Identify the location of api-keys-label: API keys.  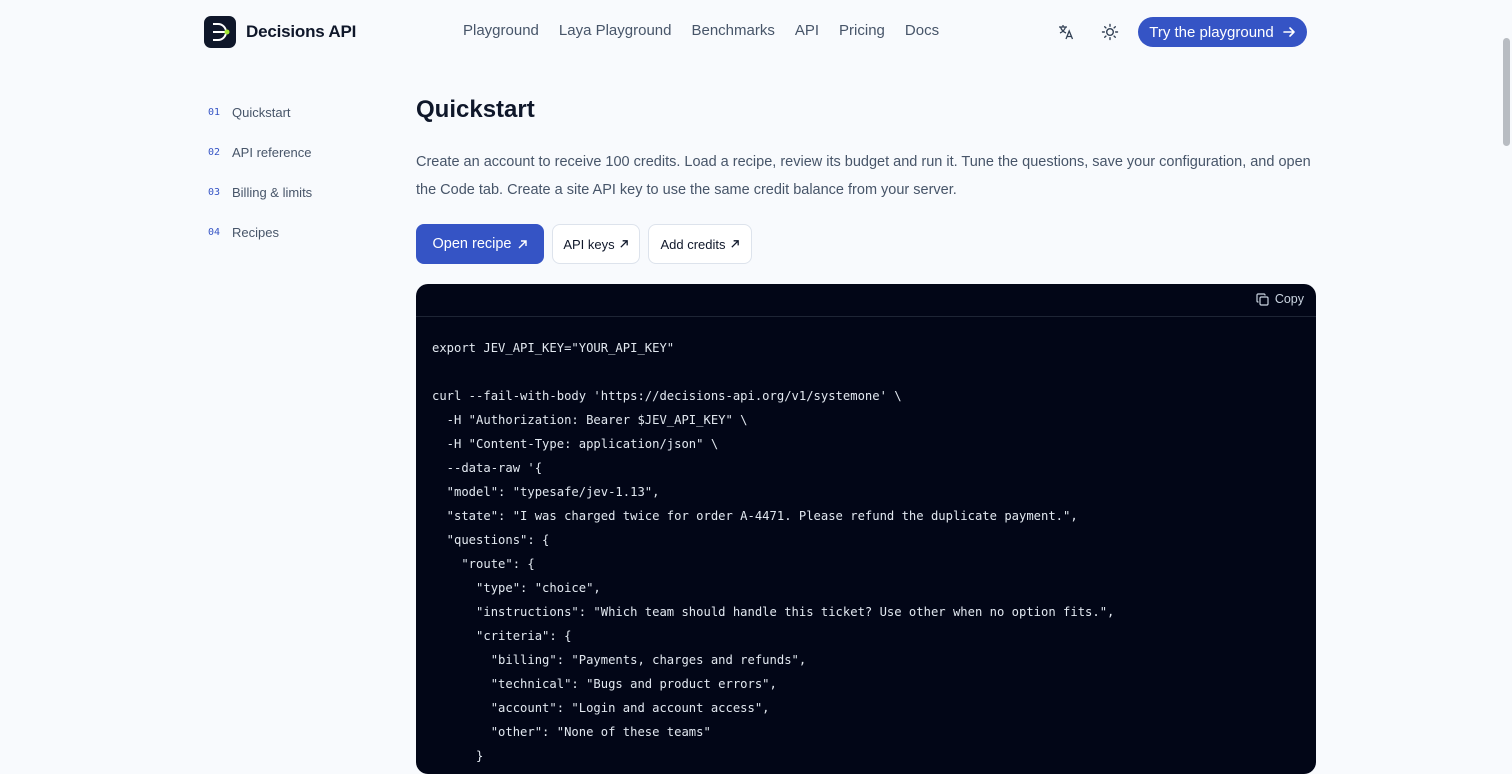
(589, 244).